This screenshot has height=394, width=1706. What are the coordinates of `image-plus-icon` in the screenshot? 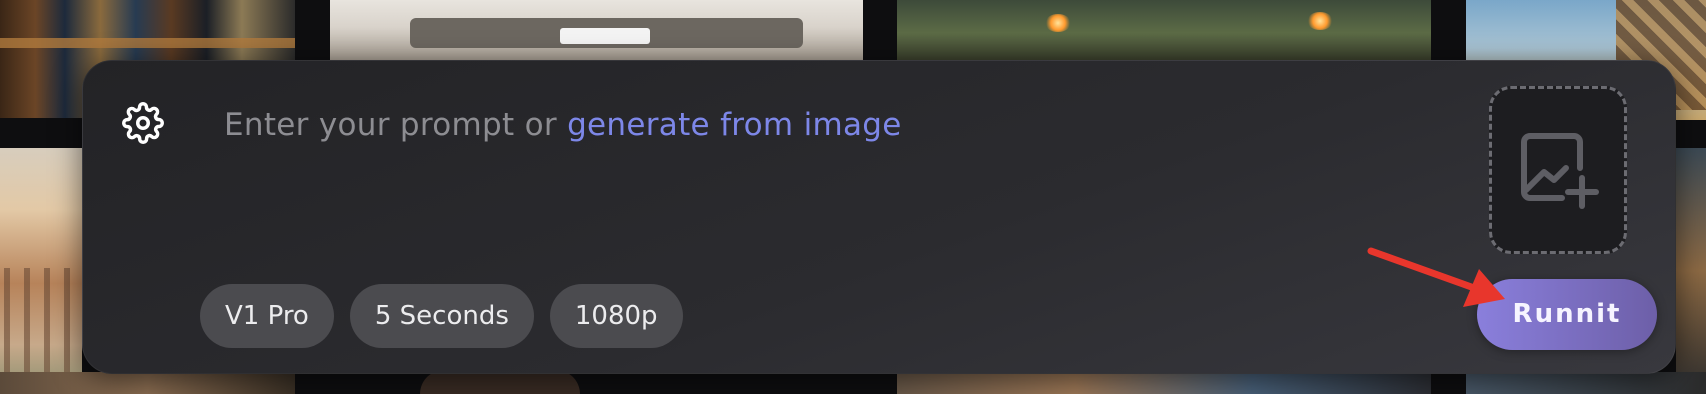 It's located at (1560, 171).